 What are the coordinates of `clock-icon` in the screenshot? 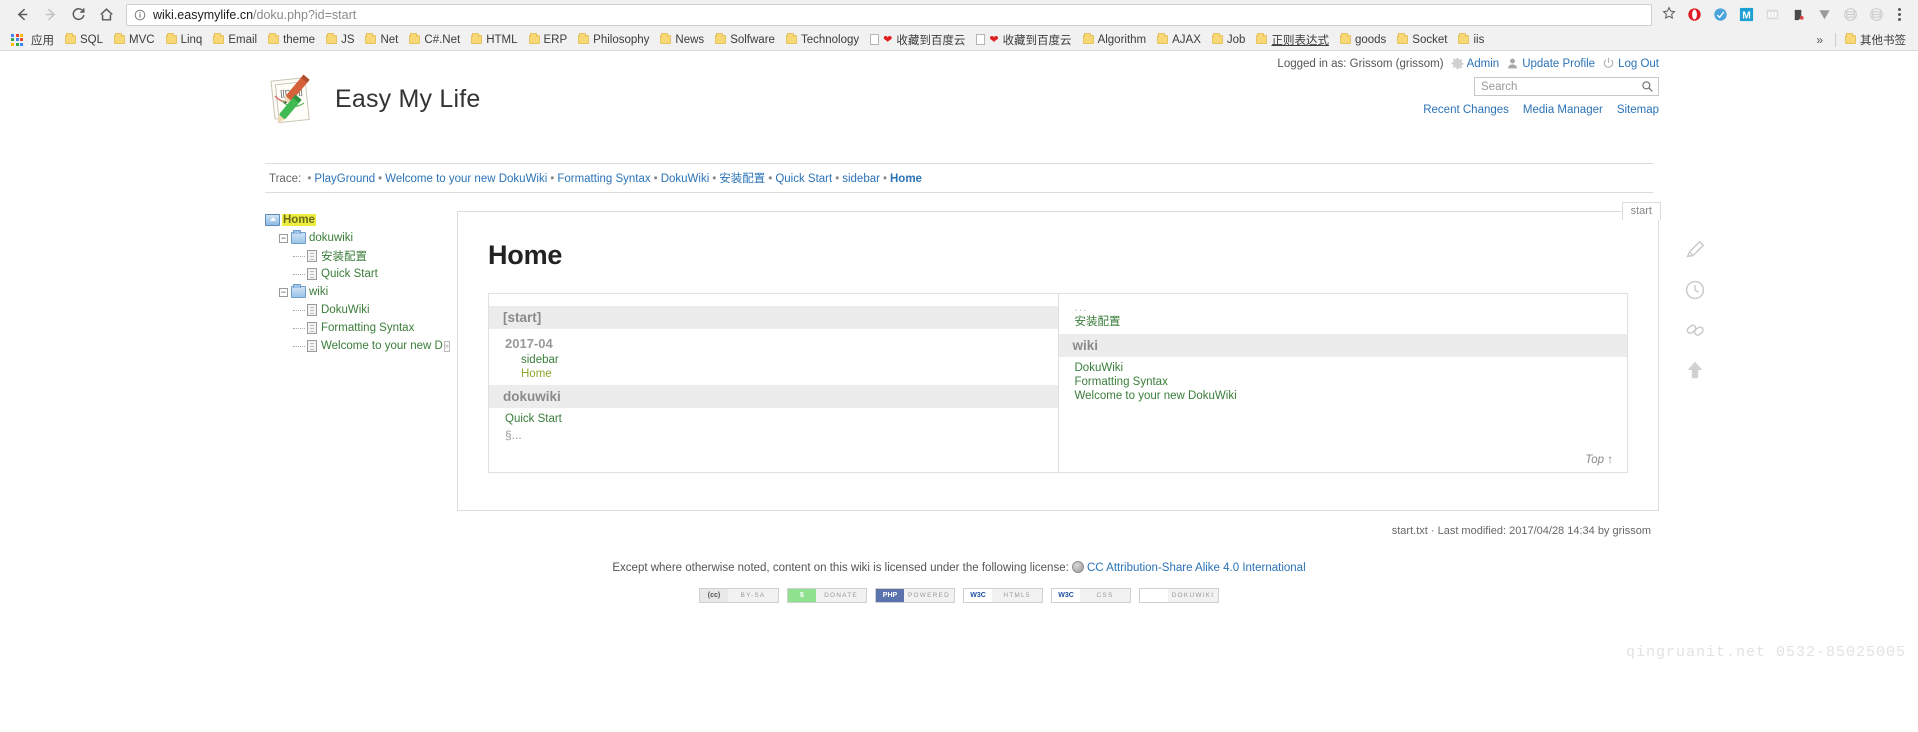 It's located at (1695, 290).